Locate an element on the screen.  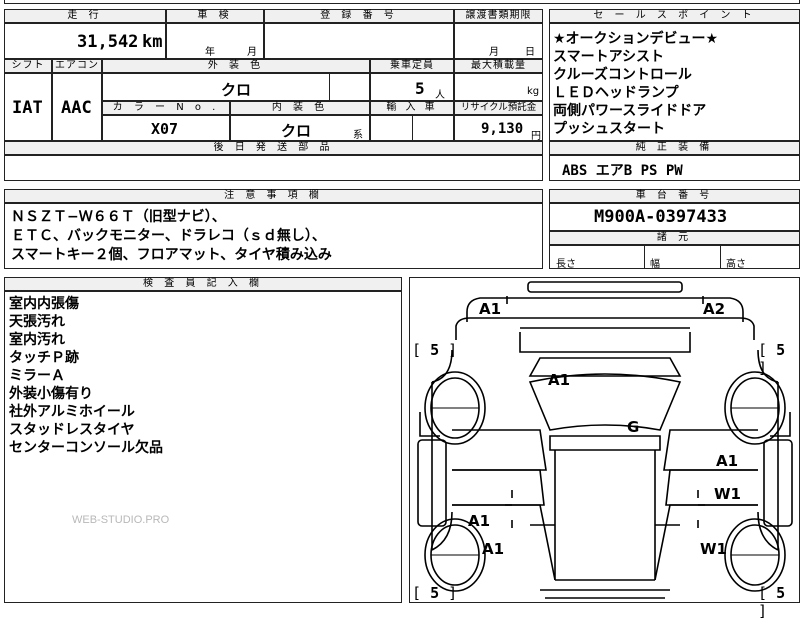
inspection-label: 車 検 is located at coordinates (215, 16).